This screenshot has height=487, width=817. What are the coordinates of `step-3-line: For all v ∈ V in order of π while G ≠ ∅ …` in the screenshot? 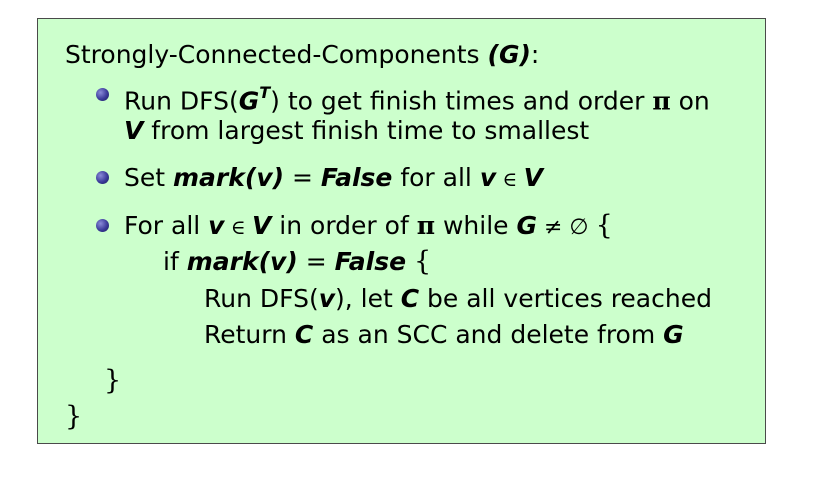 It's located at (368, 227).